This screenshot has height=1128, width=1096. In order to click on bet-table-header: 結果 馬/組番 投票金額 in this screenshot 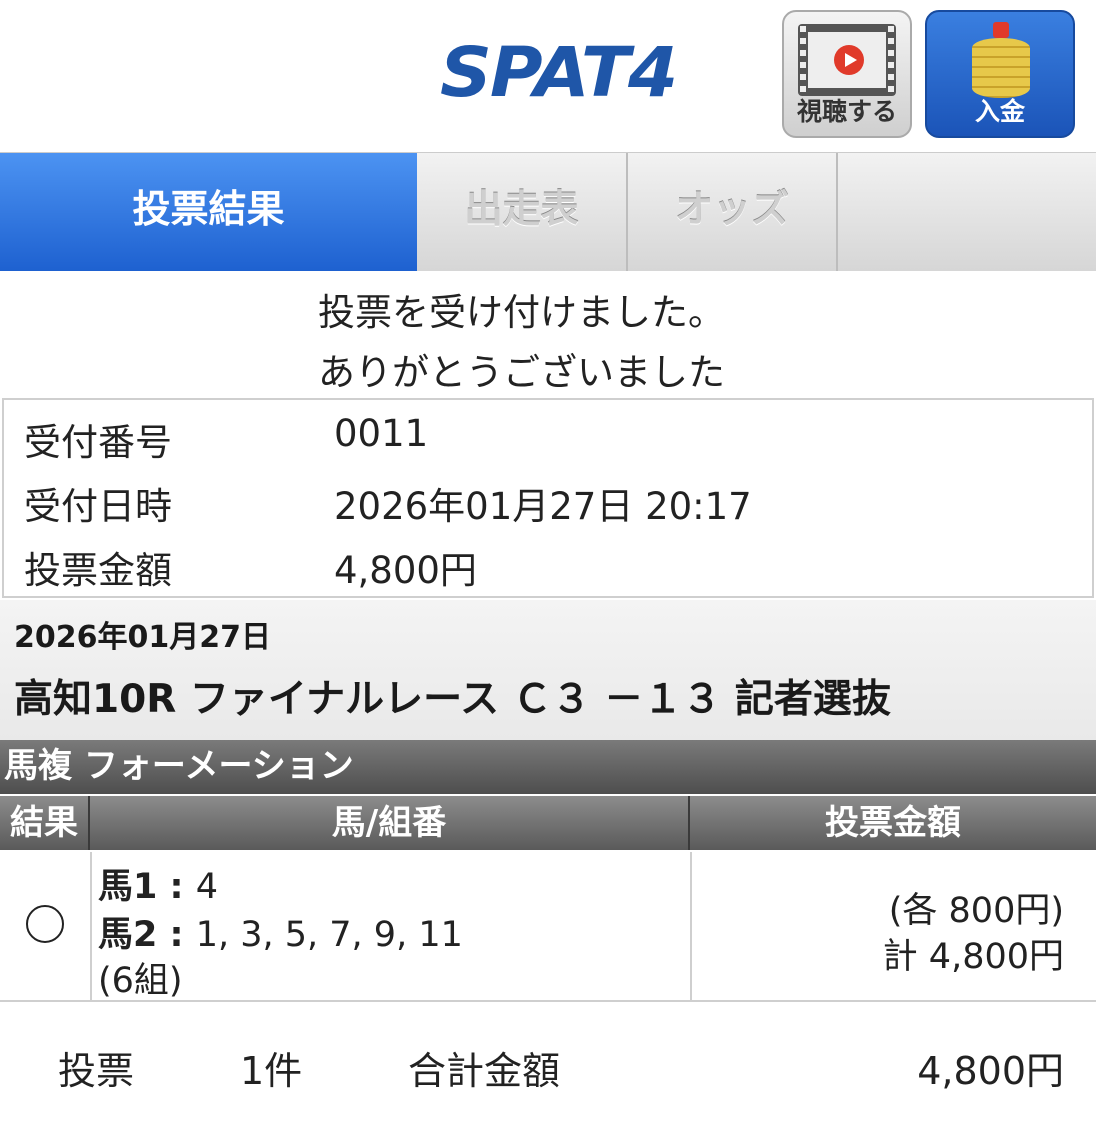, I will do `click(548, 823)`.